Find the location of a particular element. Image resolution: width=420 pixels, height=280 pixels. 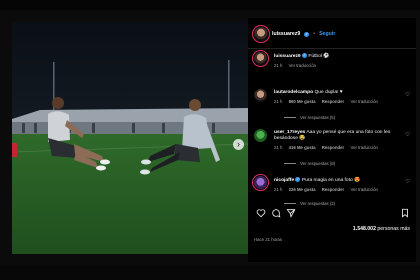

view-replies-label: Ver respuestas (5) is located at coordinates (317, 117).